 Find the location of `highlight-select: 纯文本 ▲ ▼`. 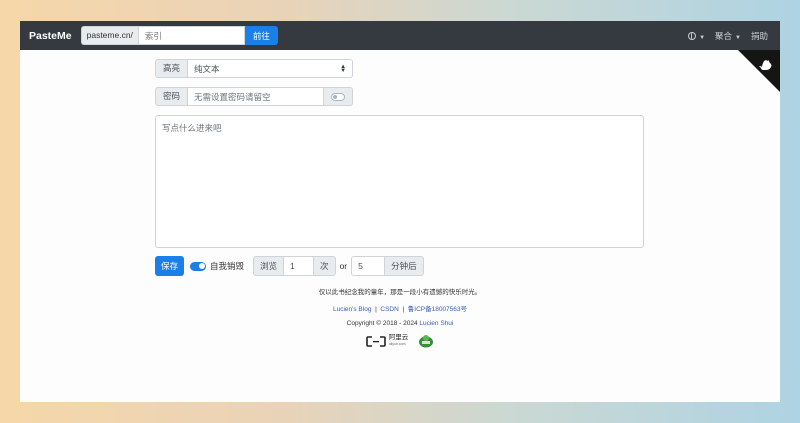

highlight-select: 纯文本 ▲ ▼ is located at coordinates (271, 68).